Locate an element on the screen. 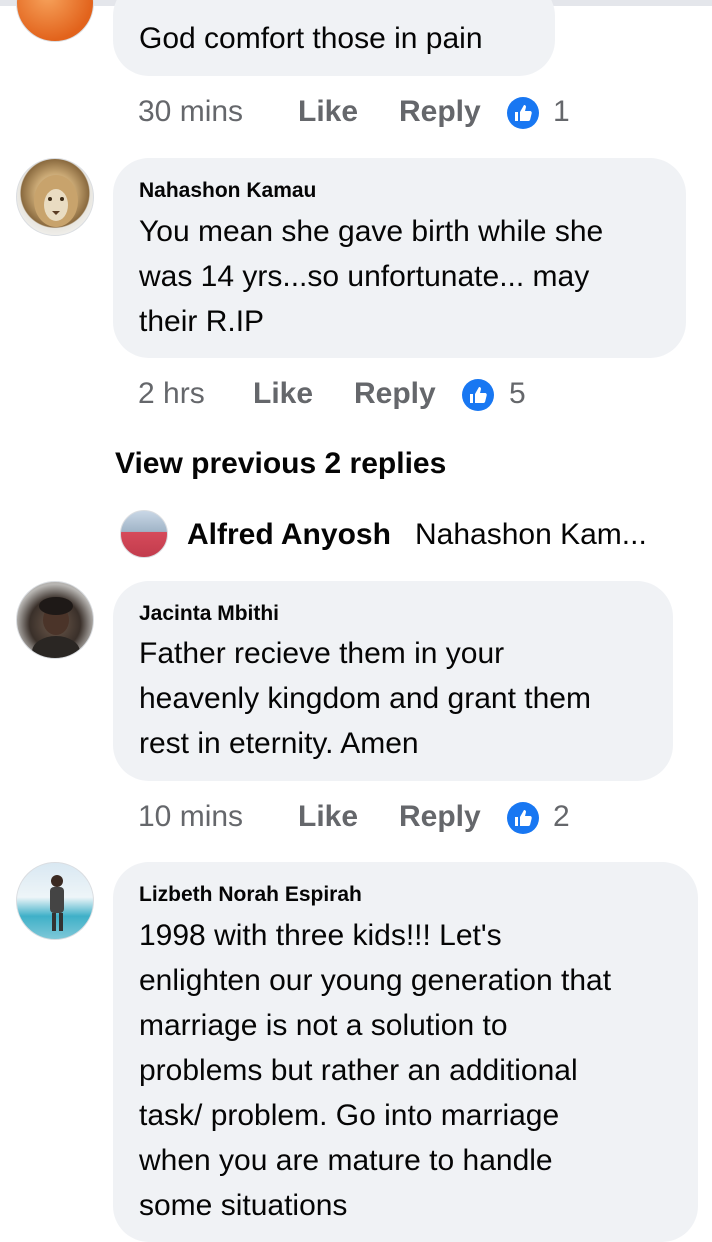  comment-text-line: their R.IP is located at coordinates (202, 321).